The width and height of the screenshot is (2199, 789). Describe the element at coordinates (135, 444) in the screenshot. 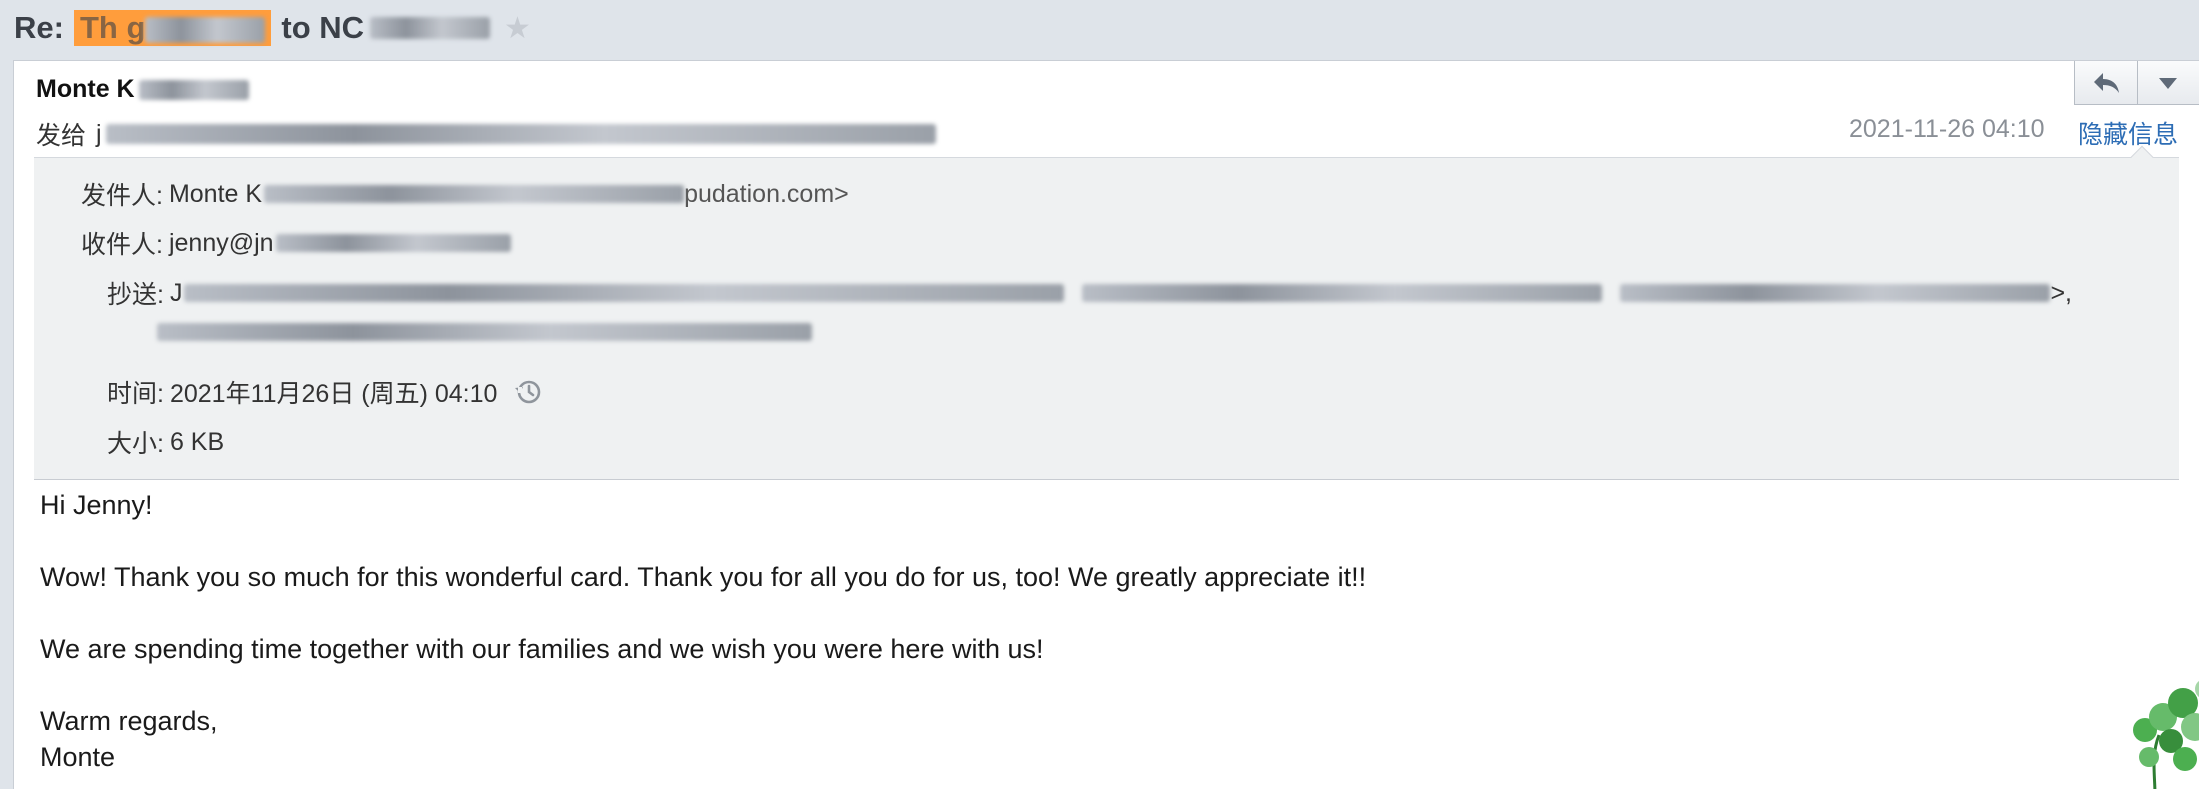

I see `size-label: 大小:` at that location.